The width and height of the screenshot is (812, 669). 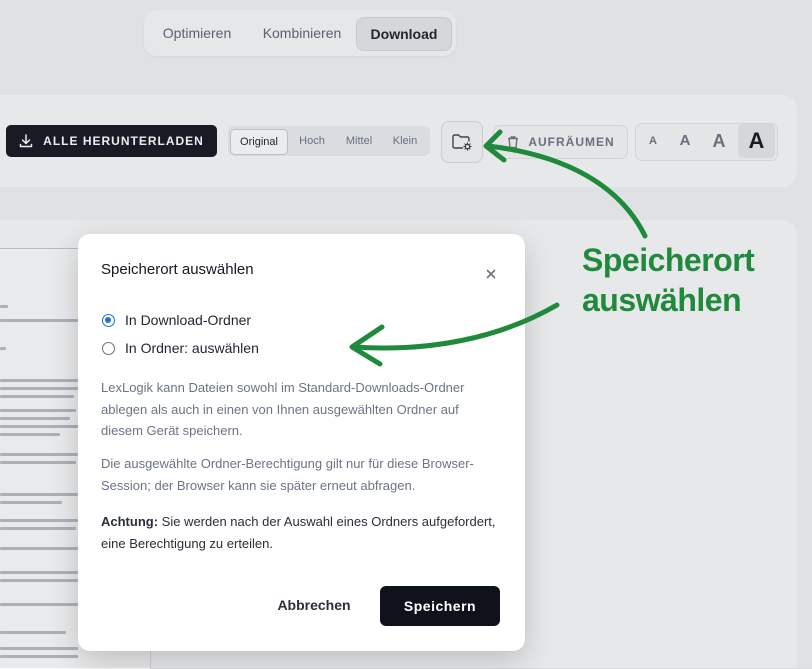 I want to click on save-button: Speichern, so click(x=440, y=606).